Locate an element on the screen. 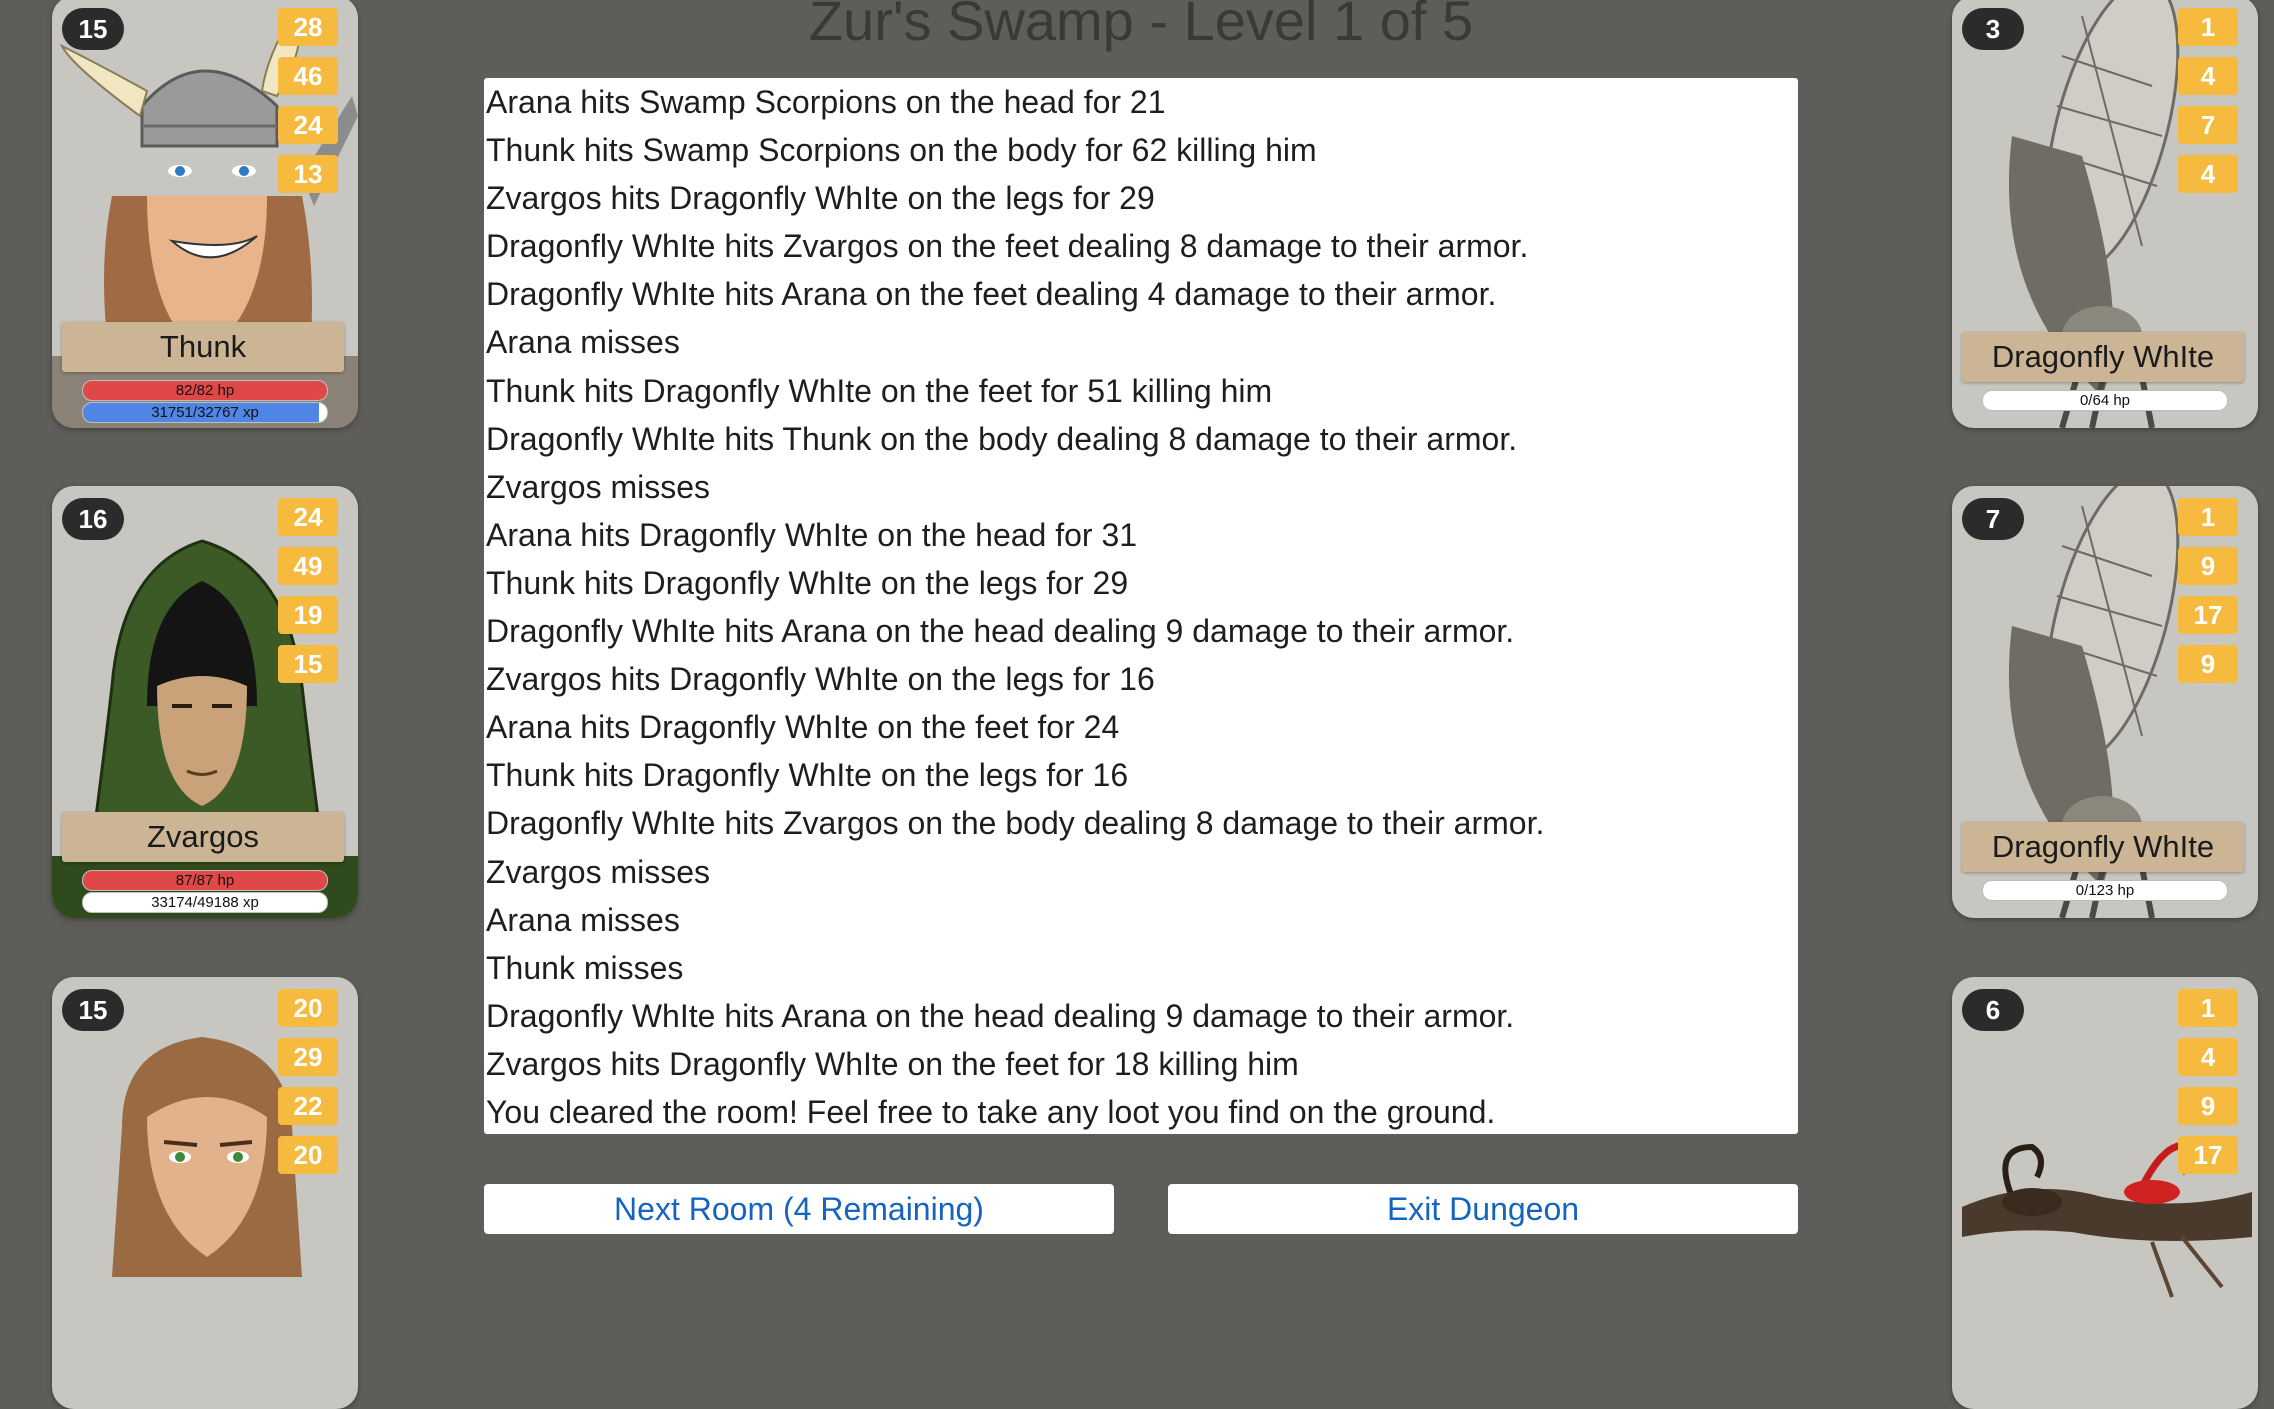 The height and width of the screenshot is (1409, 2274). hp-bar: 87/87 hp is located at coordinates (205, 880).